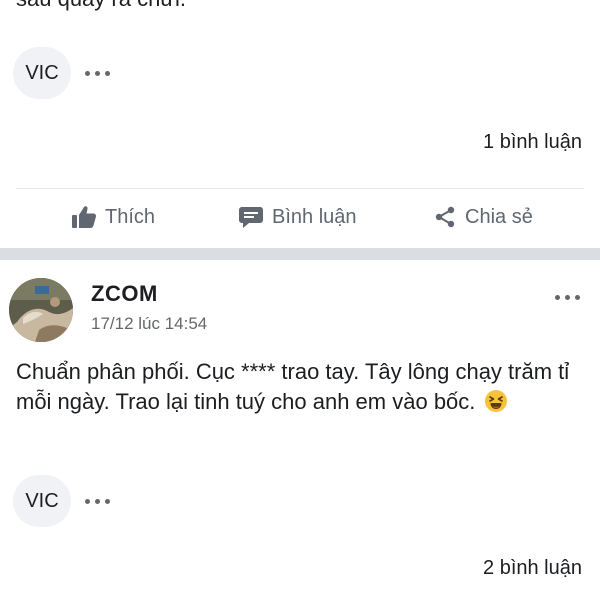 The image size is (600, 600). Describe the element at coordinates (532, 568) in the screenshot. I see `comment-count: 2 bình luận` at that location.